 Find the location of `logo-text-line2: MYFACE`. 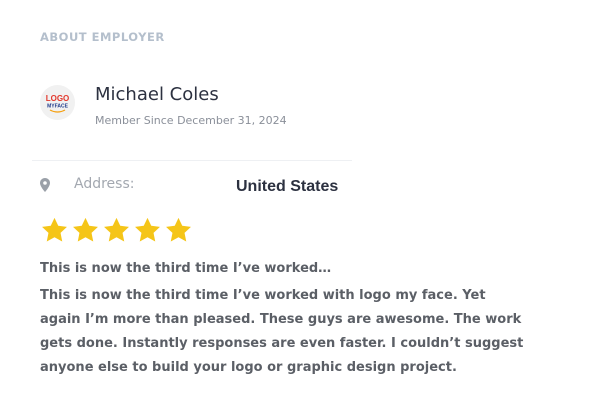

logo-text-line2: MYFACE is located at coordinates (58, 107).